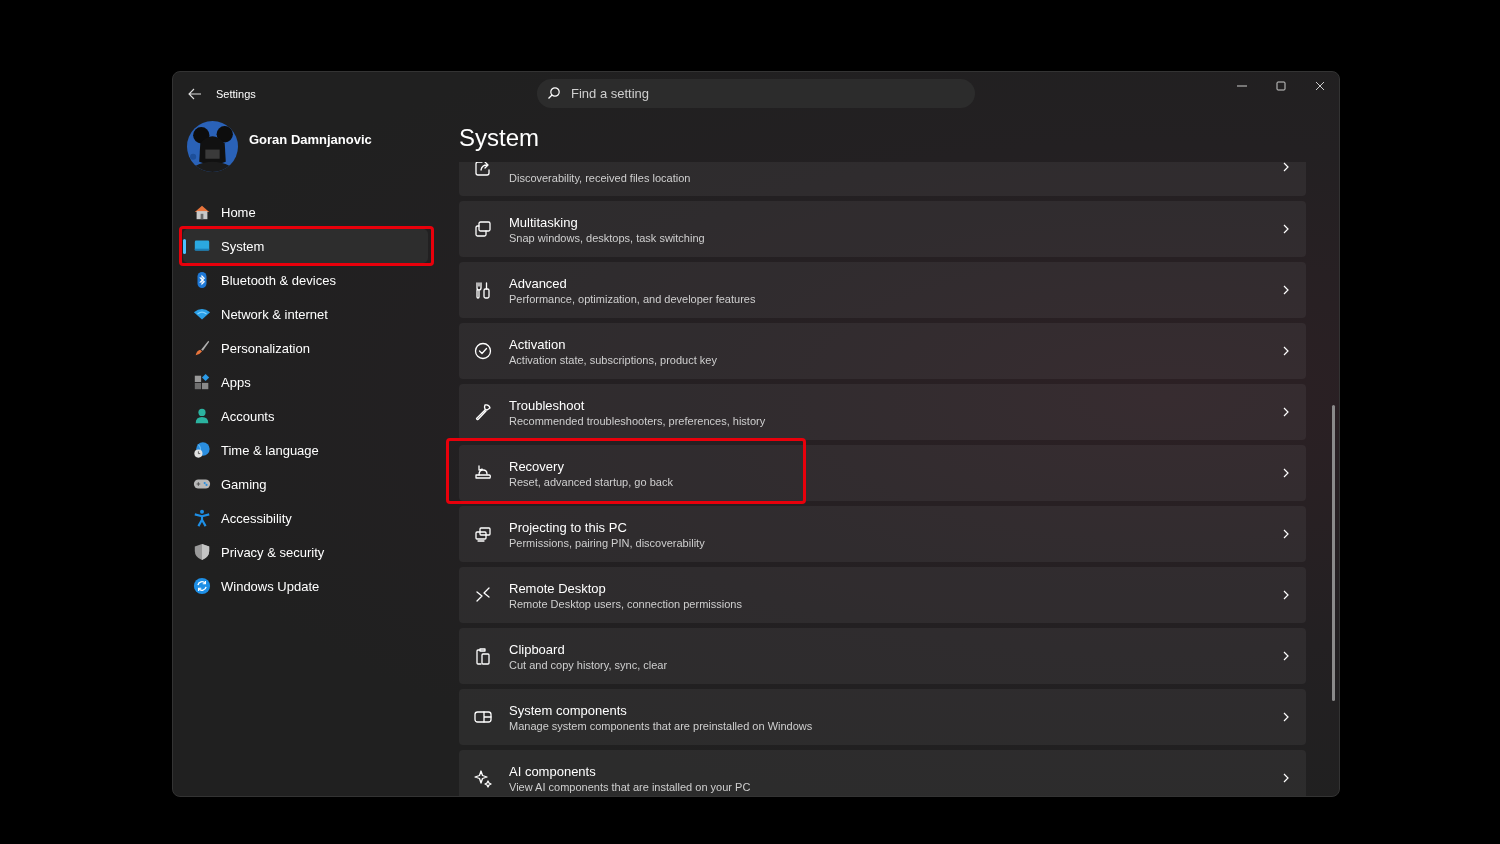  What do you see at coordinates (1333, 553) in the screenshot?
I see `scrollbar` at bounding box center [1333, 553].